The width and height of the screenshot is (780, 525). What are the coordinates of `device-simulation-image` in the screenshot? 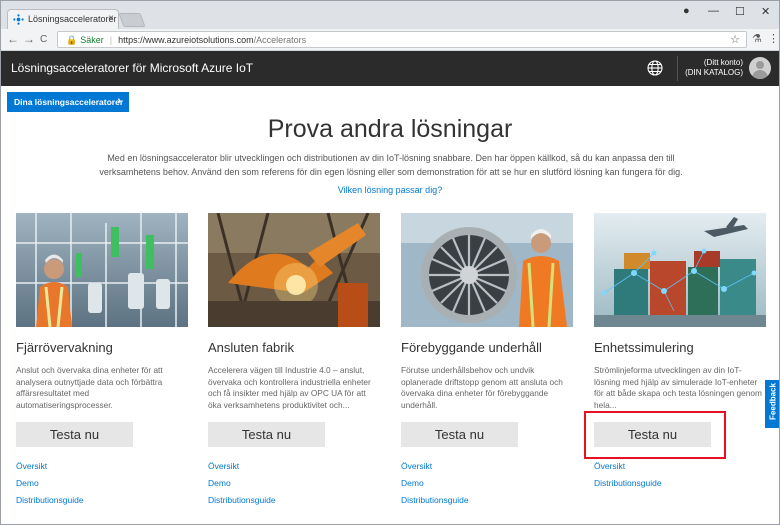 It's located at (680, 270).